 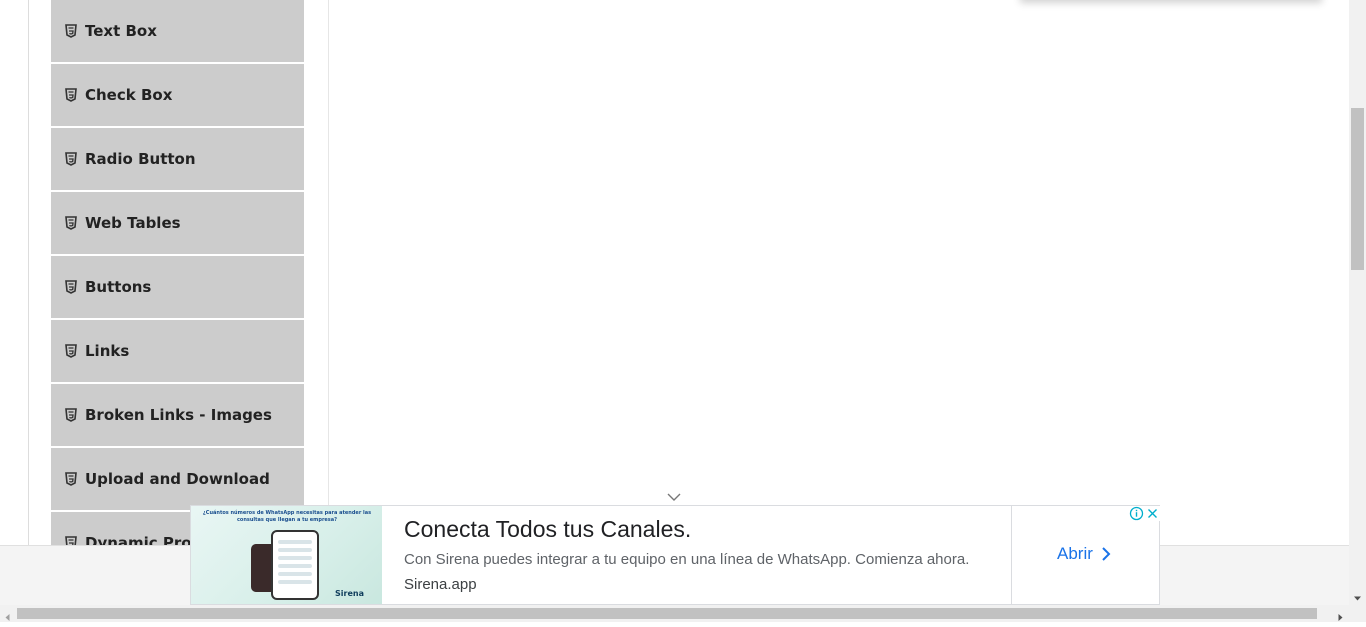 What do you see at coordinates (674, 496) in the screenshot?
I see `chevron-down-icon` at bounding box center [674, 496].